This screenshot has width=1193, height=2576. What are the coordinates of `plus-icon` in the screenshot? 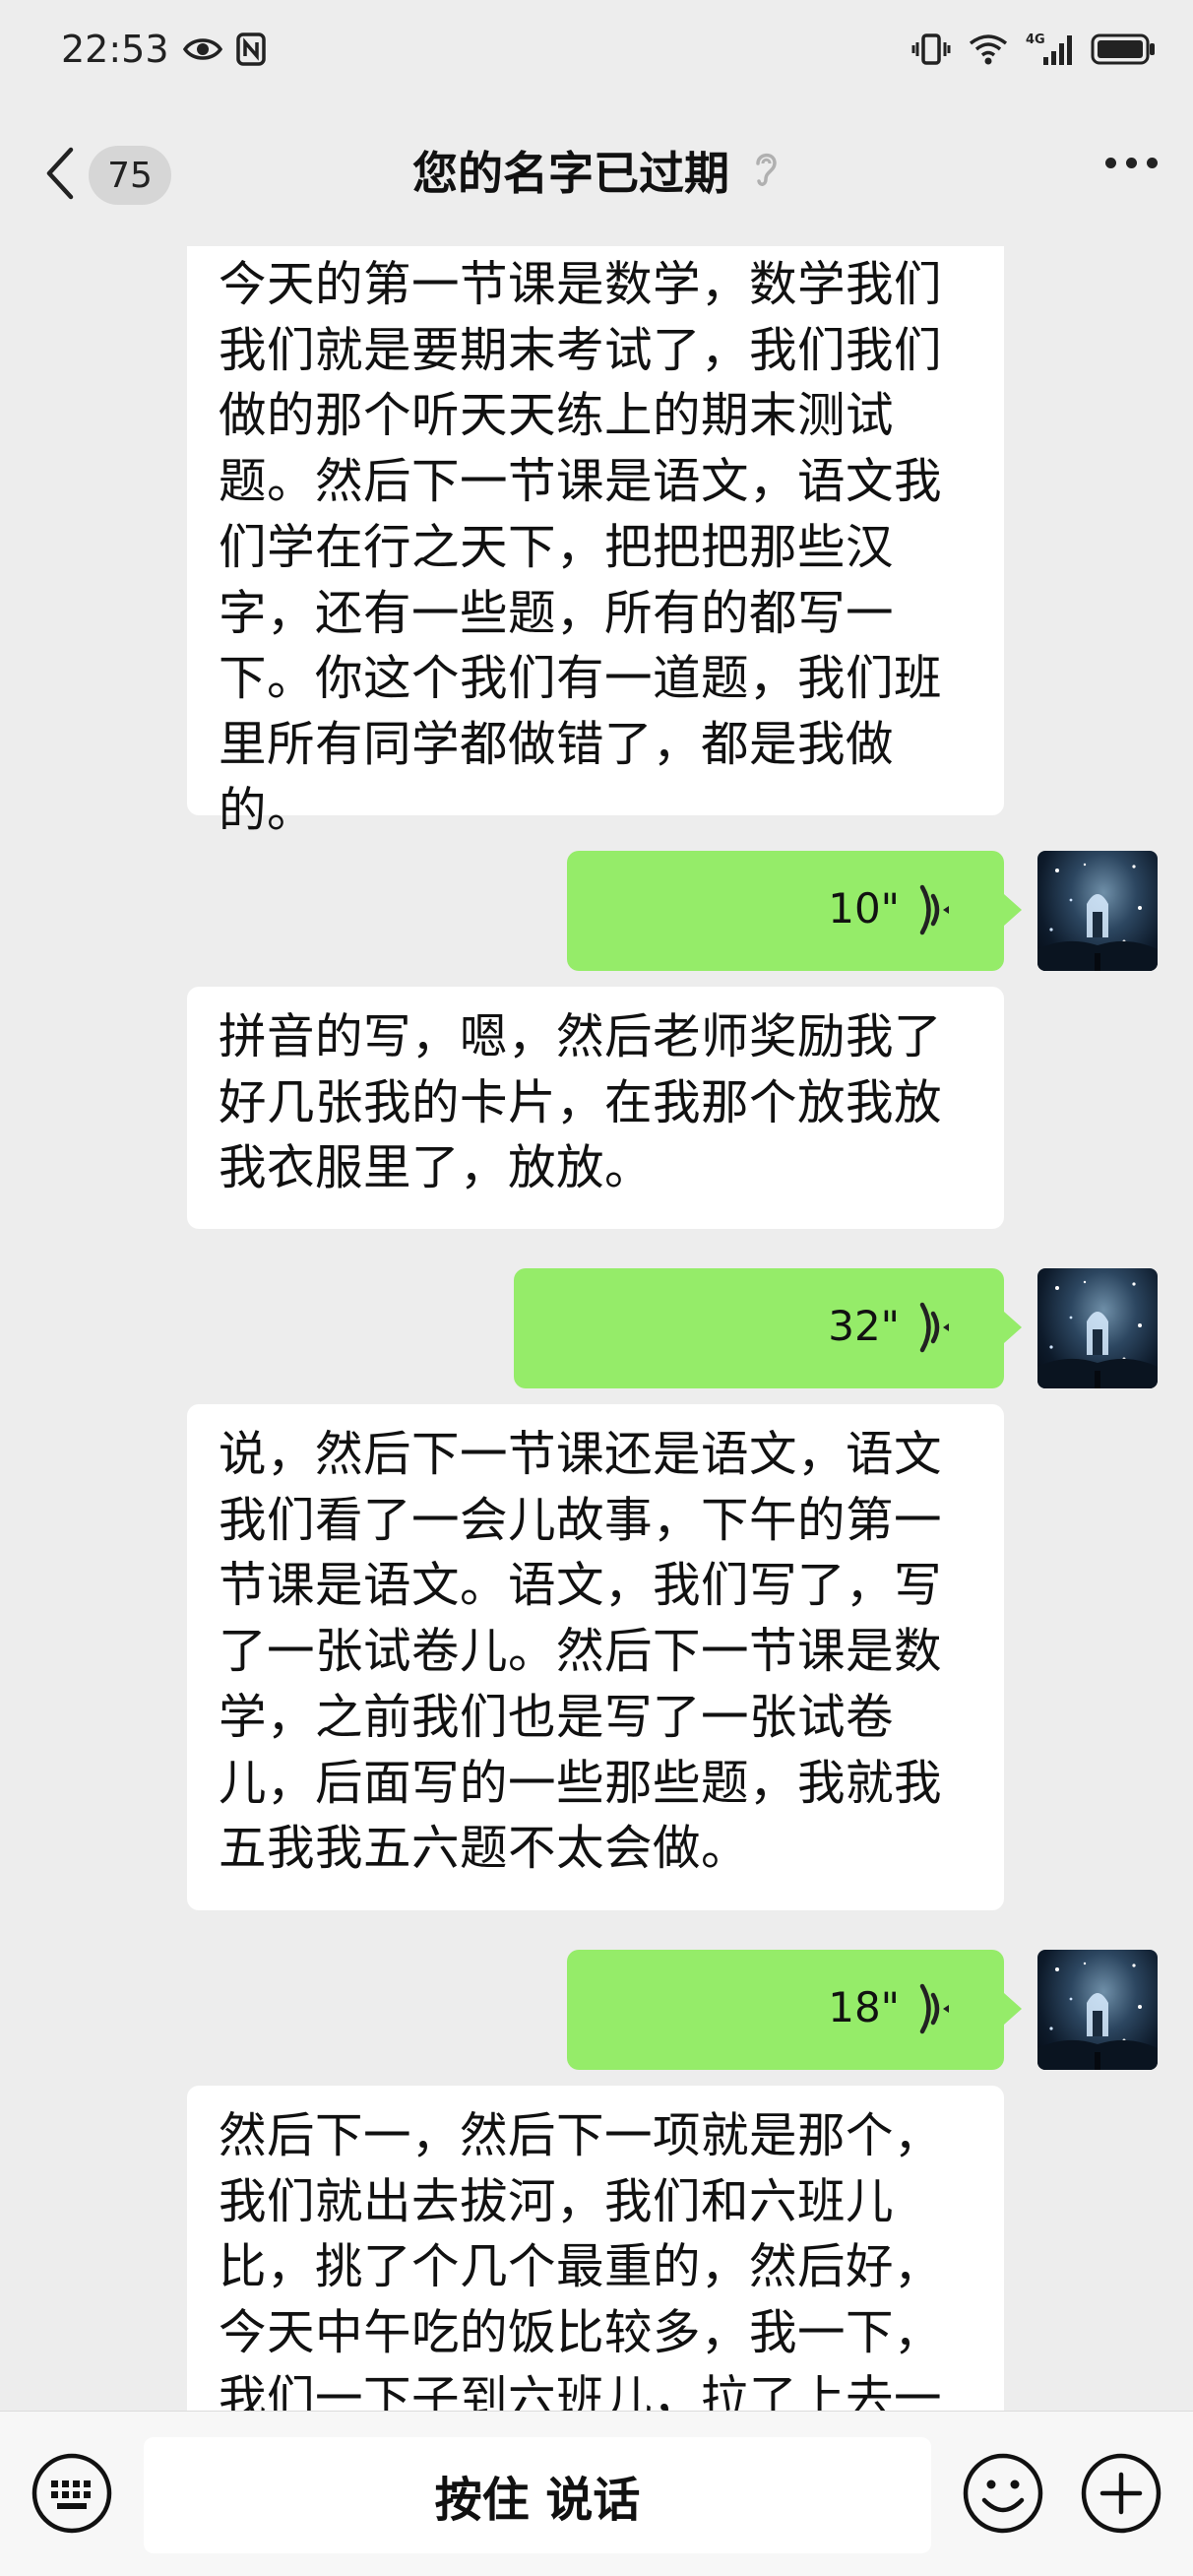 It's located at (1121, 2493).